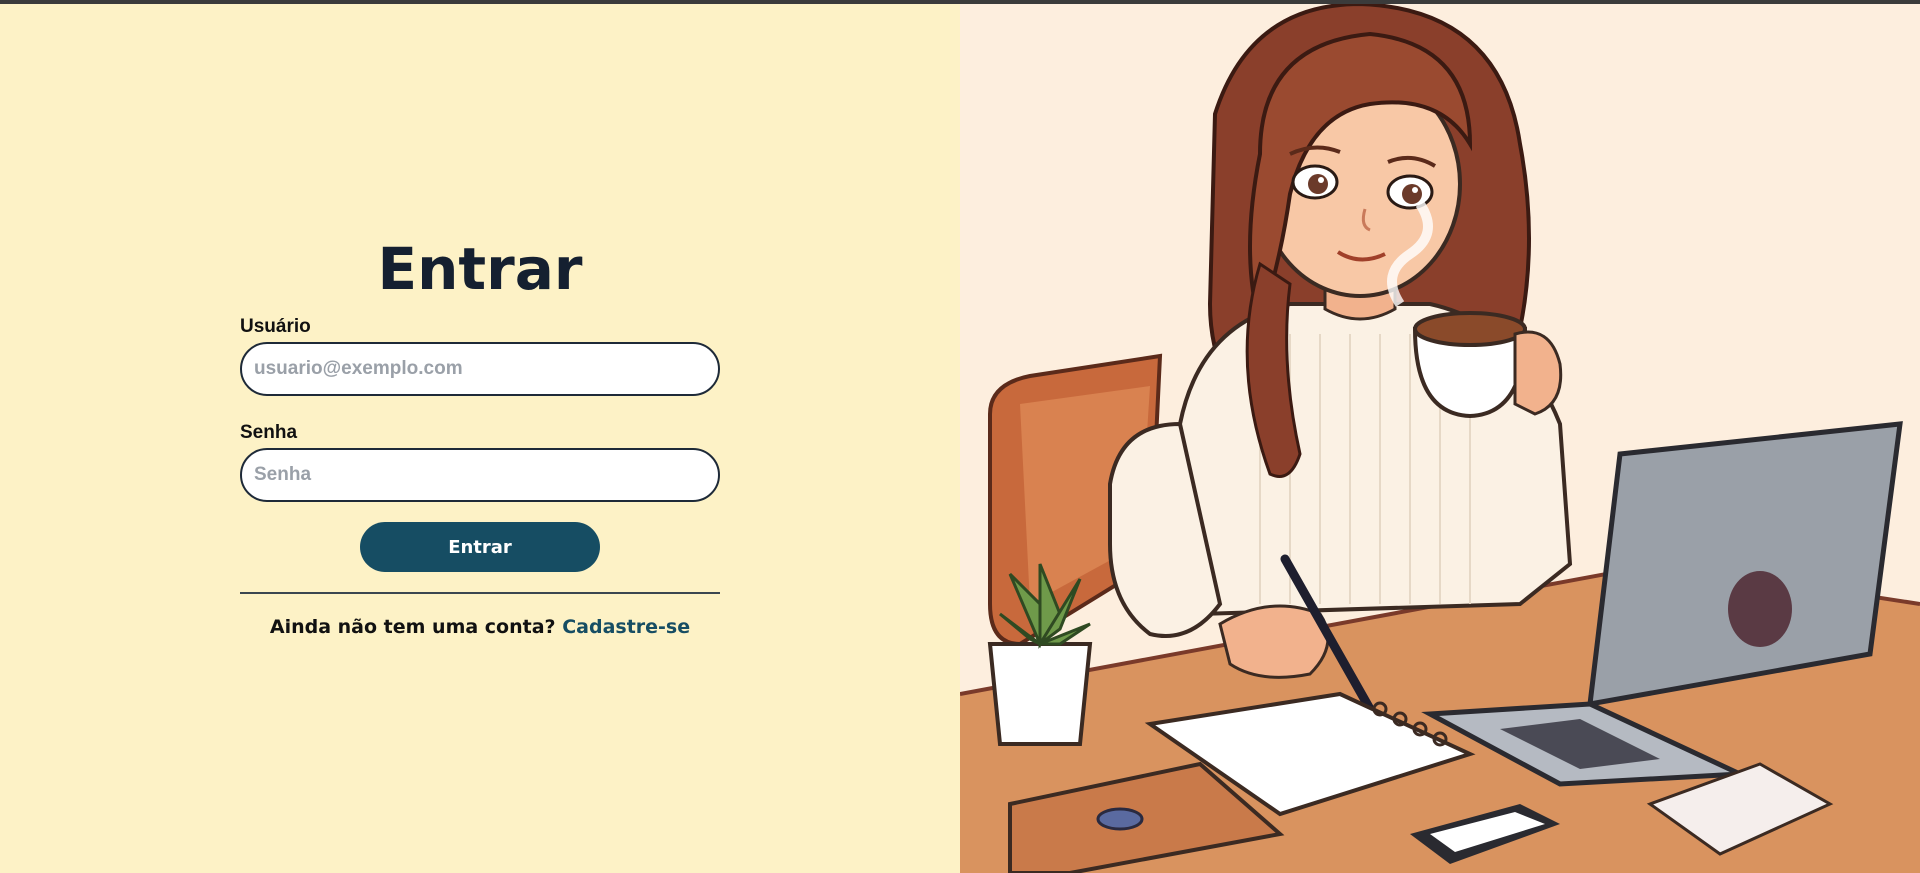  Describe the element at coordinates (269, 432) in the screenshot. I see `password-label: Senha` at that location.